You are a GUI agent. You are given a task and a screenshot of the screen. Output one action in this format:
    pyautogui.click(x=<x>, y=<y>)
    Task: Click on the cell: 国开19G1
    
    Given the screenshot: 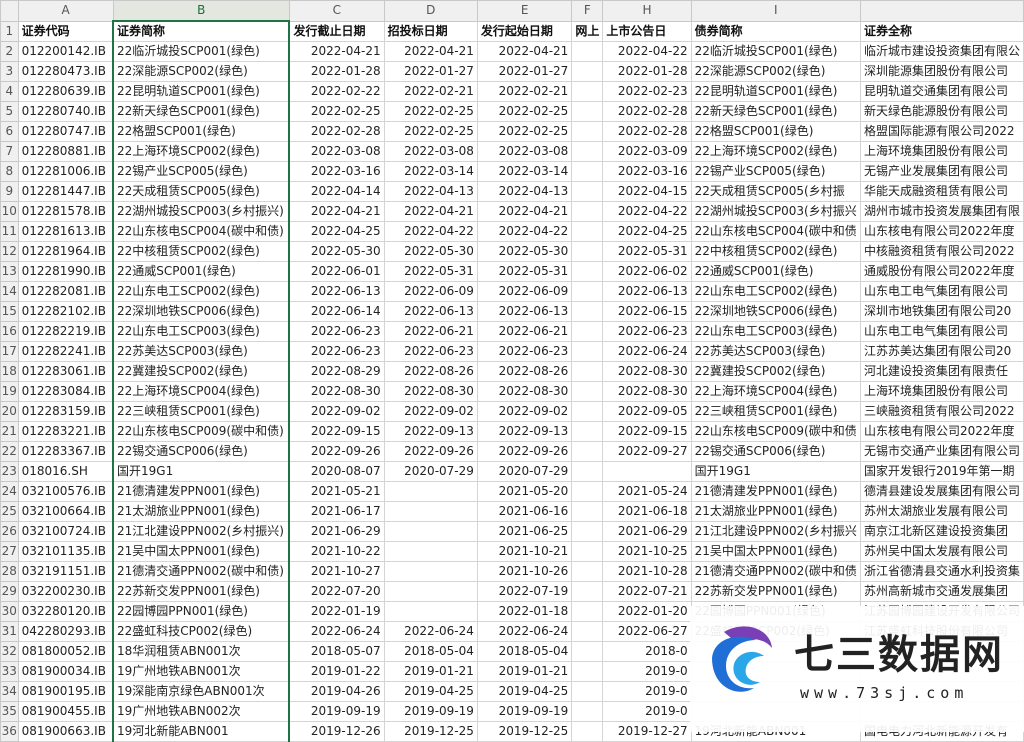 What is the action you would take?
    pyautogui.click(x=775, y=471)
    